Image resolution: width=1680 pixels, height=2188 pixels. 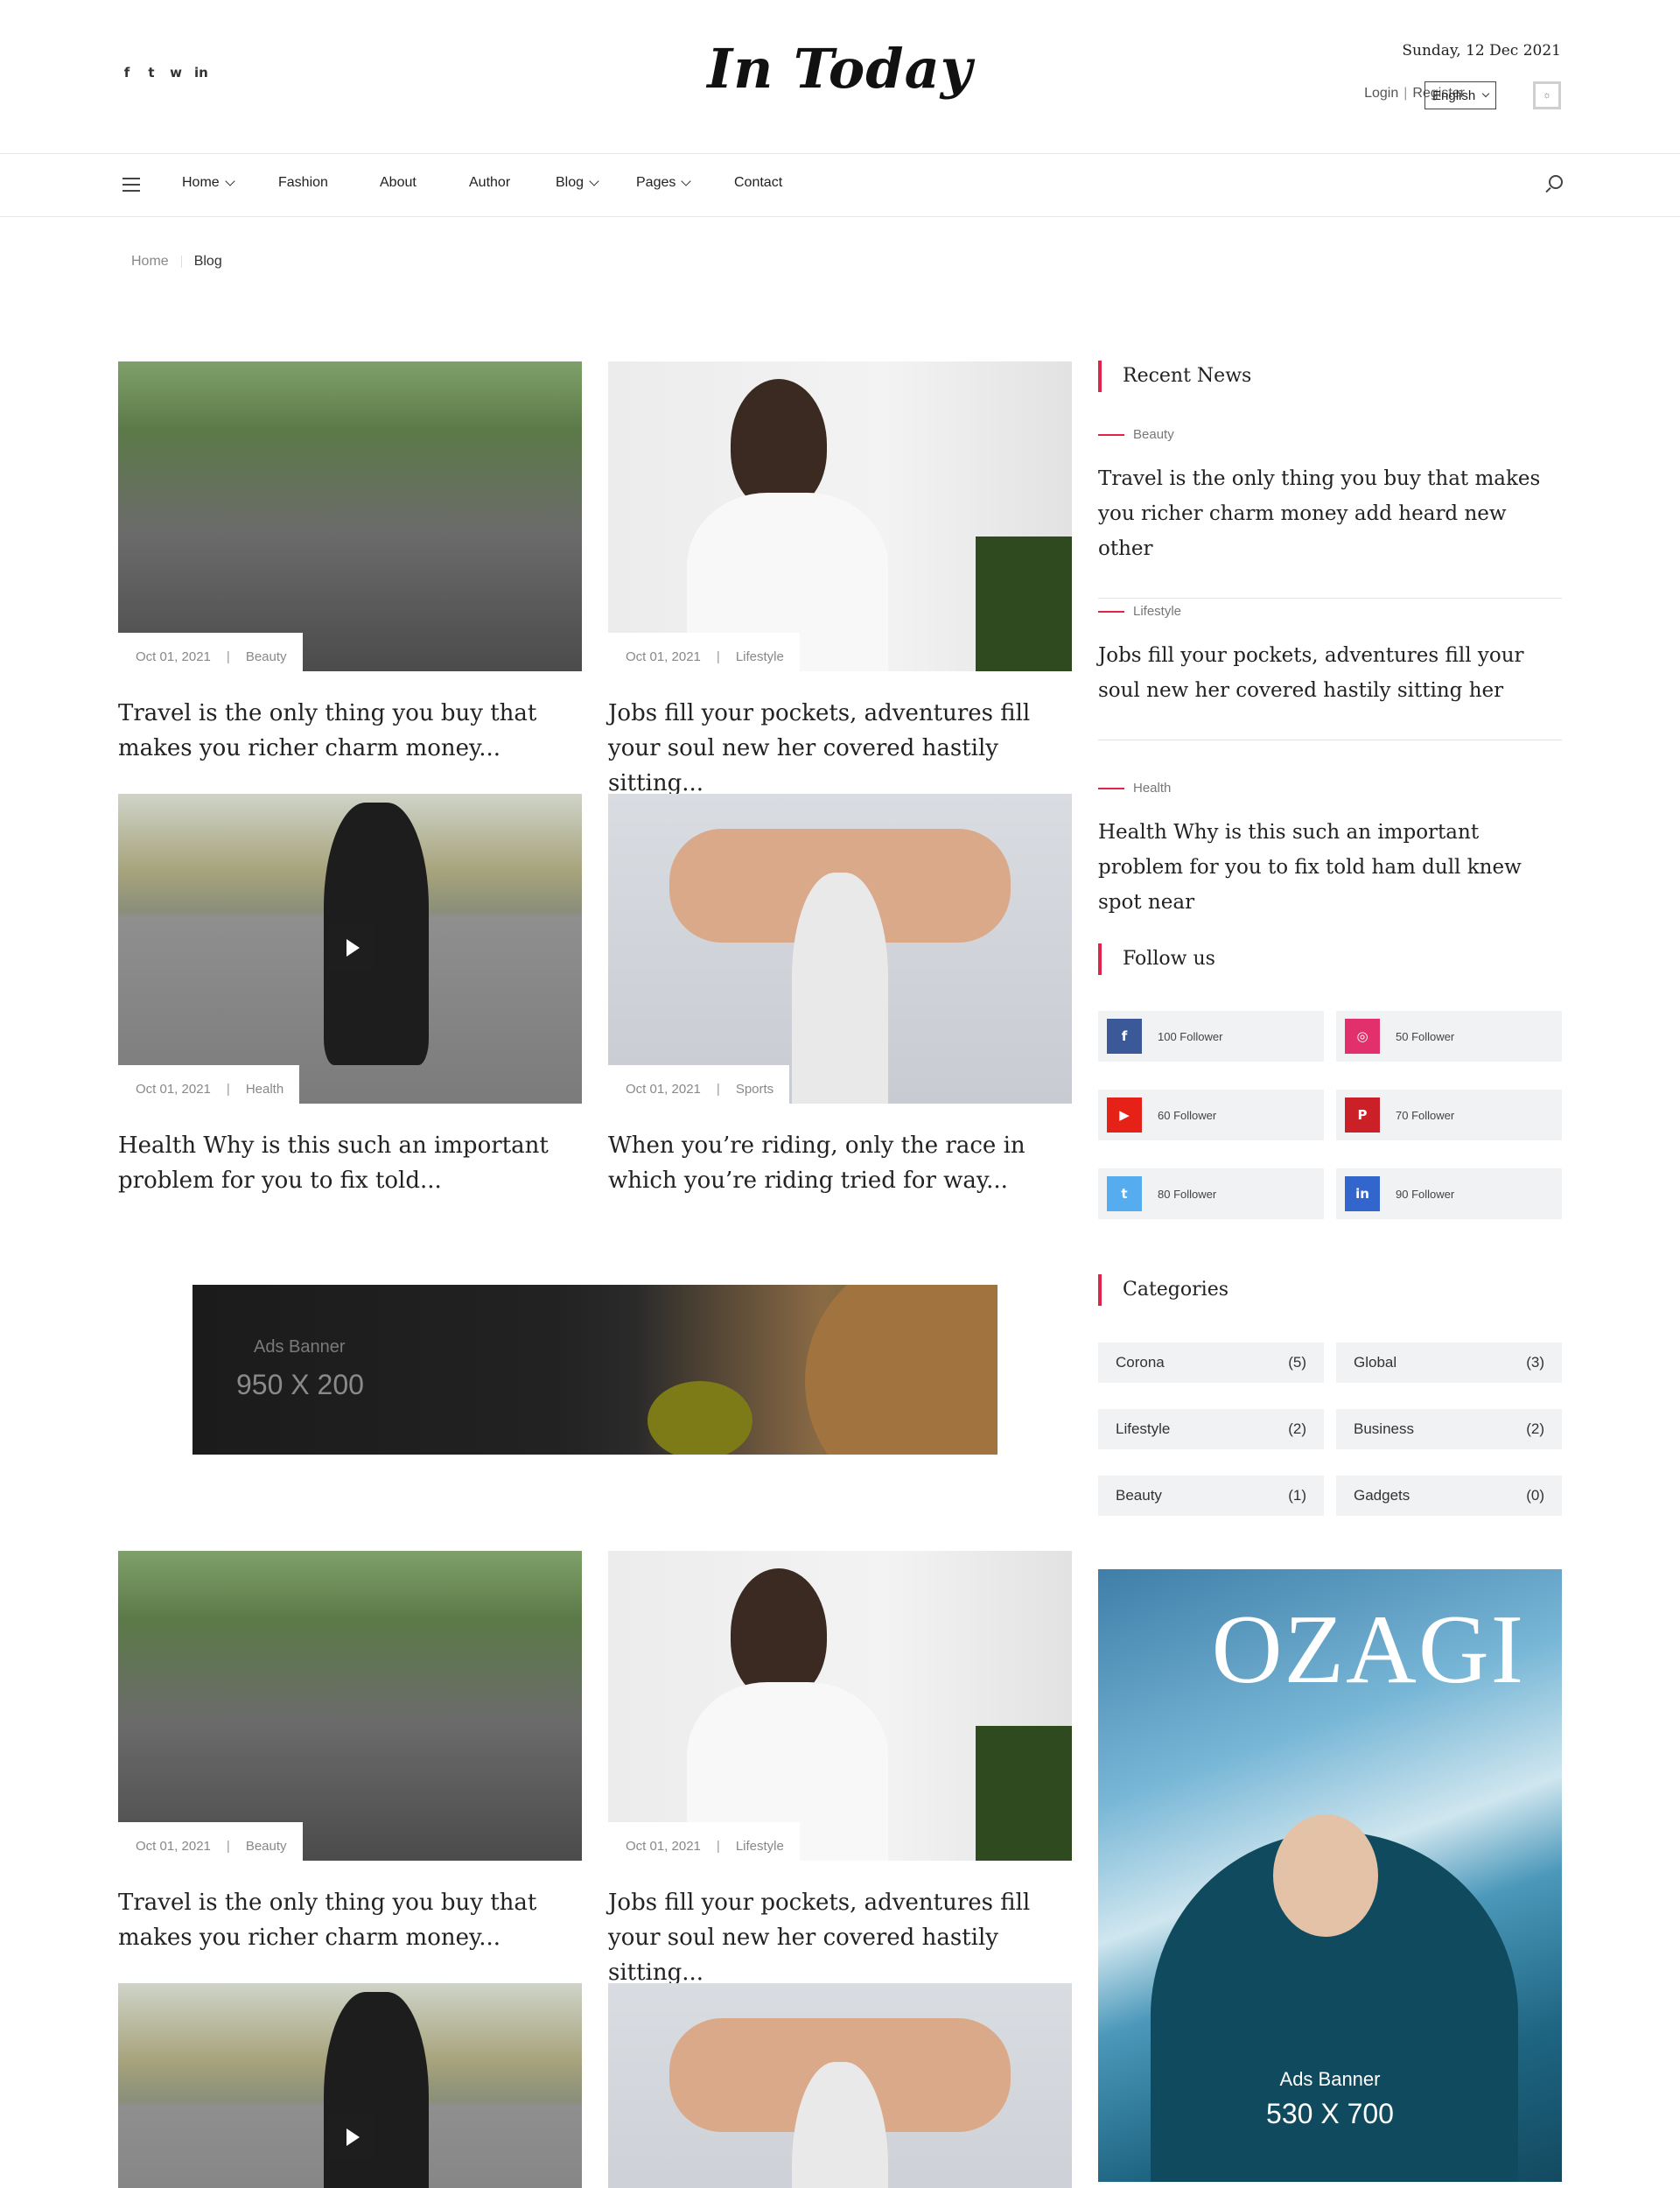 I want to click on post-image: Oct 01, 2021 | Sports, so click(x=840, y=949).